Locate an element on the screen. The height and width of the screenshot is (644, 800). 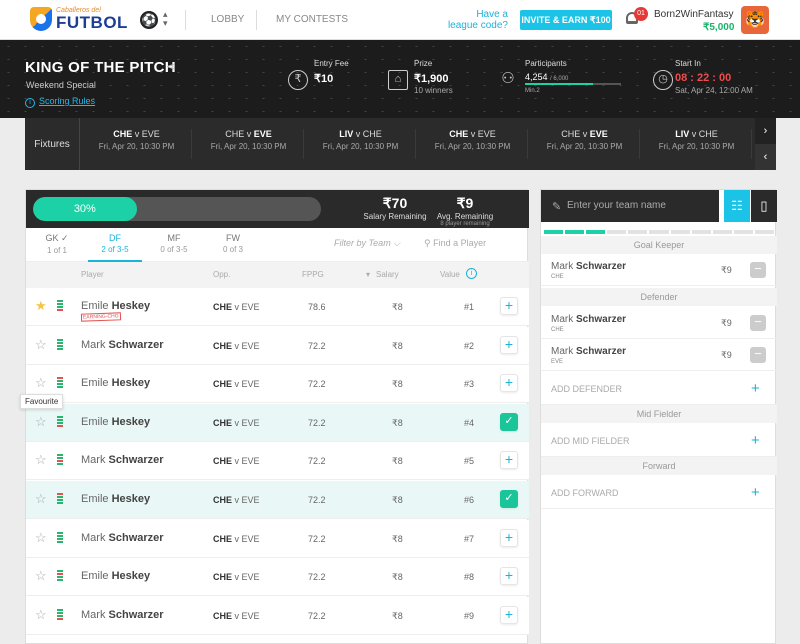
league-code-link: Have a league code? is located at coordinates (474, 20).